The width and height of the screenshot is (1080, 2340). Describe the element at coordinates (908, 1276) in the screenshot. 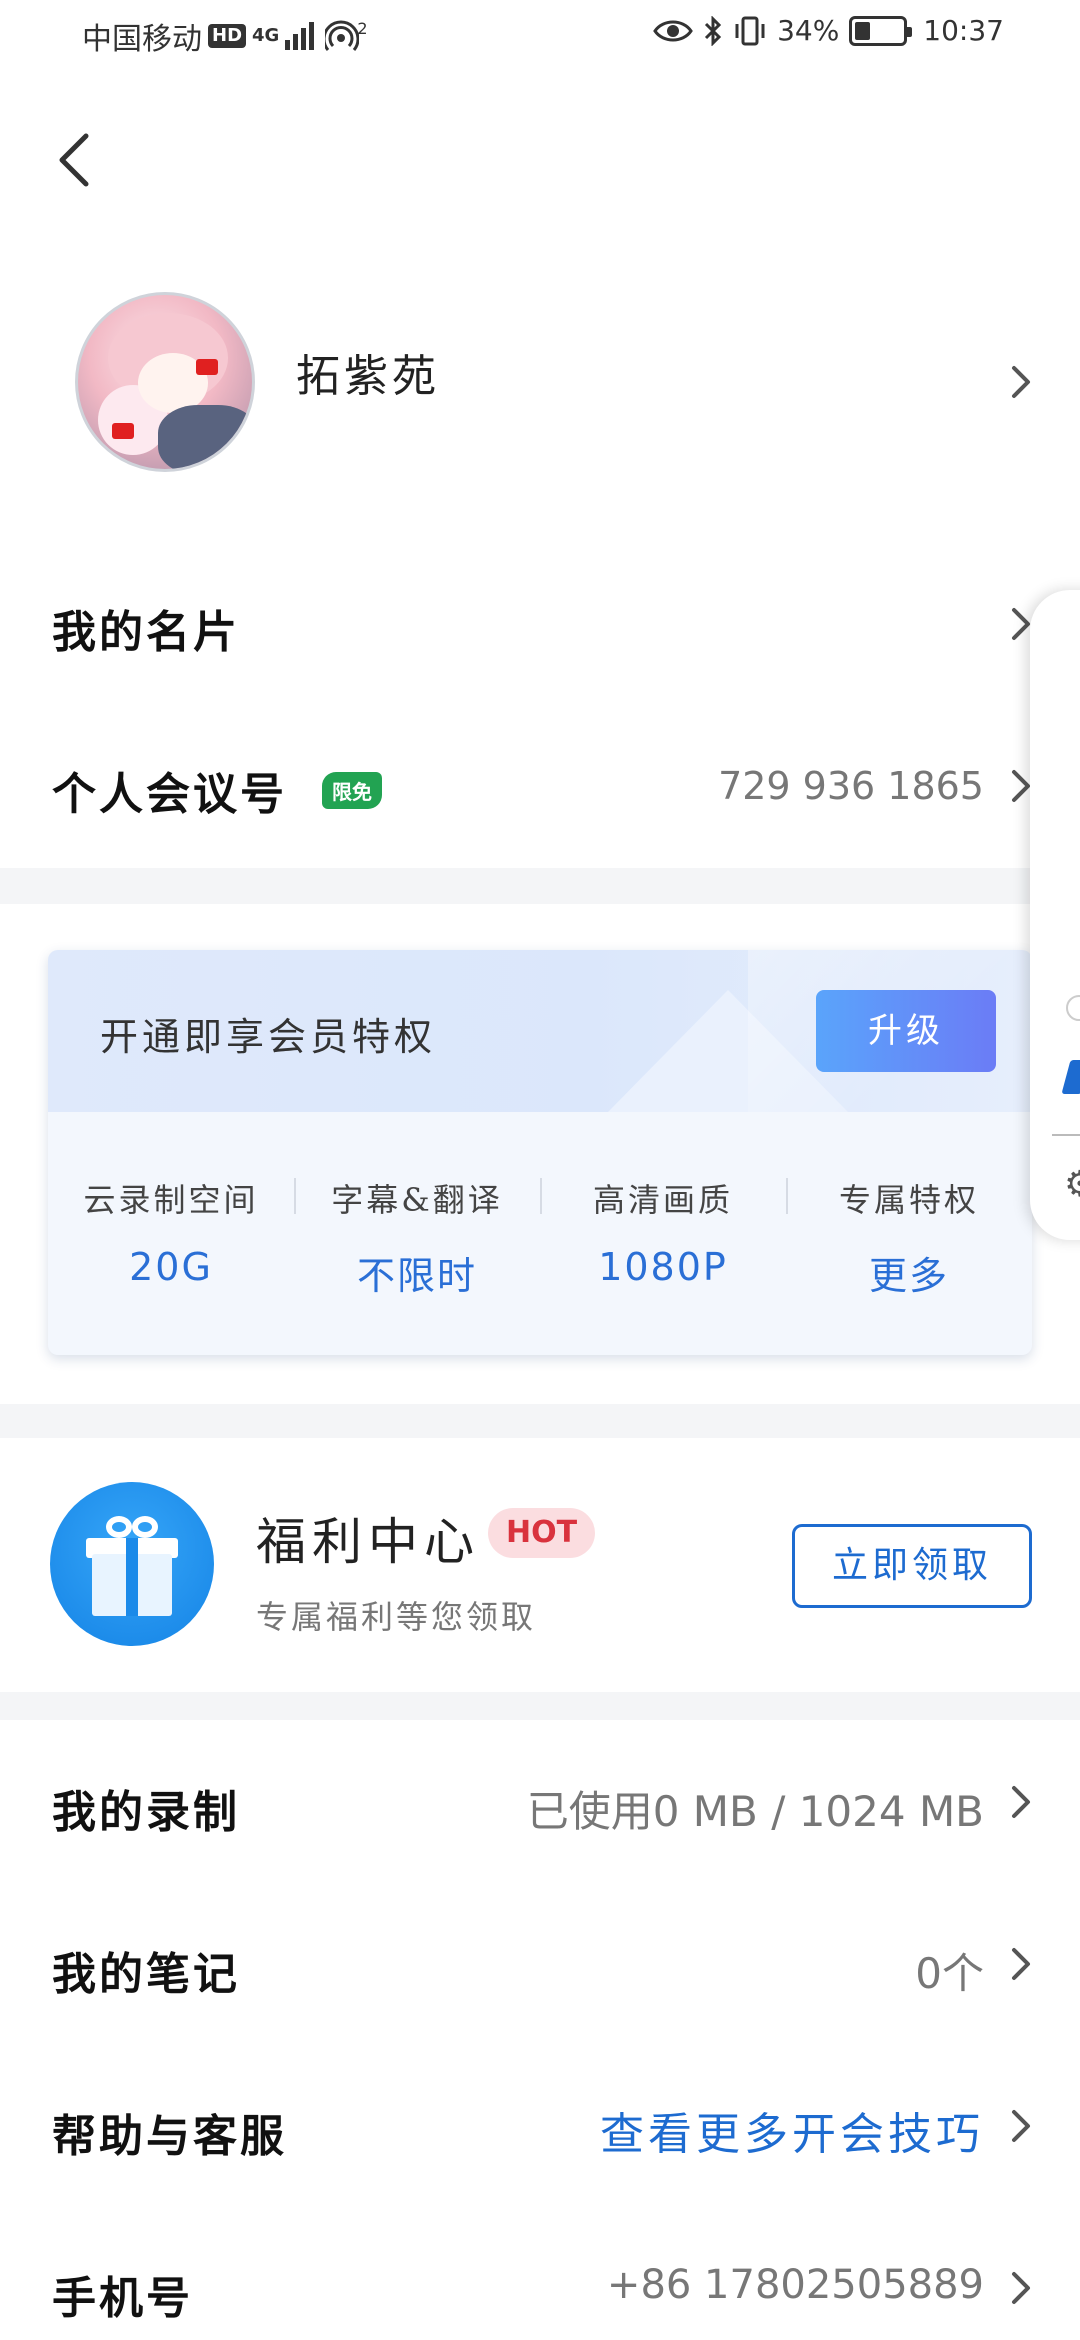

I see `perk-value: 更多` at that location.